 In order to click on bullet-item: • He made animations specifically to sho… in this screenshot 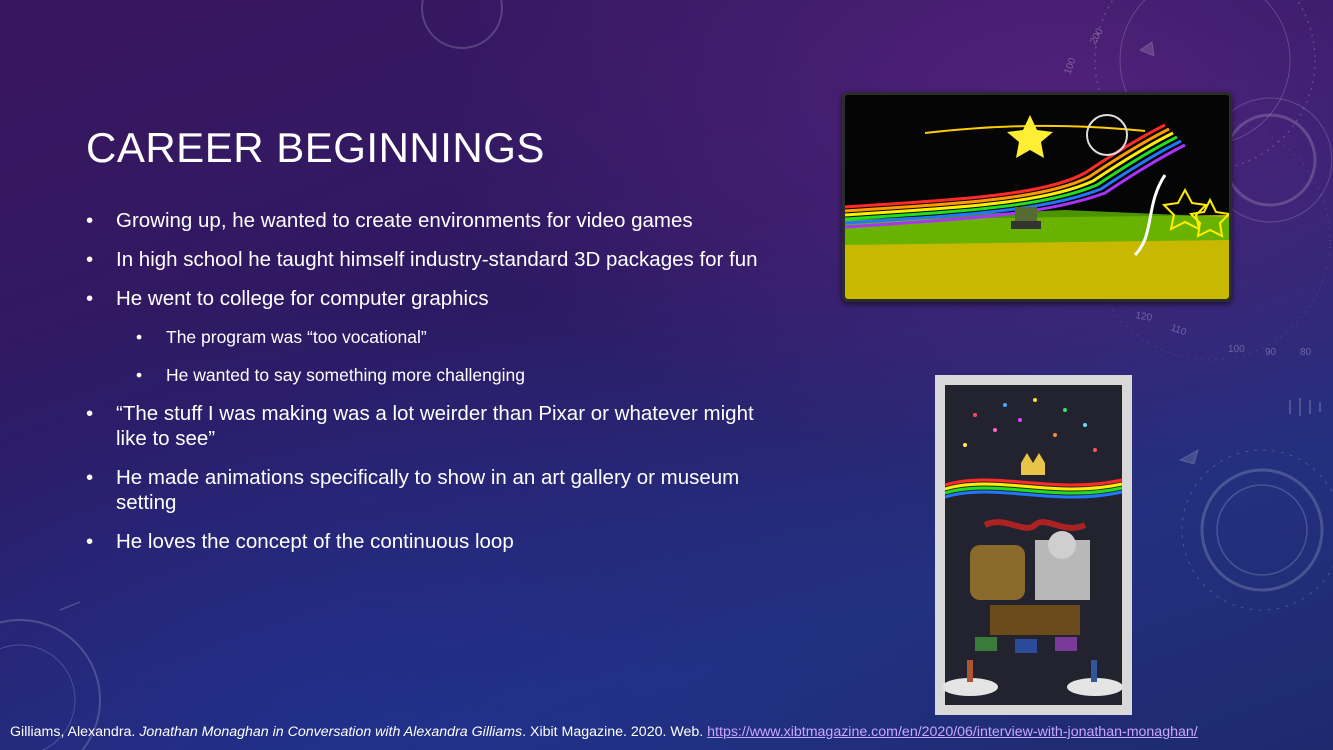, I will do `click(426, 490)`.